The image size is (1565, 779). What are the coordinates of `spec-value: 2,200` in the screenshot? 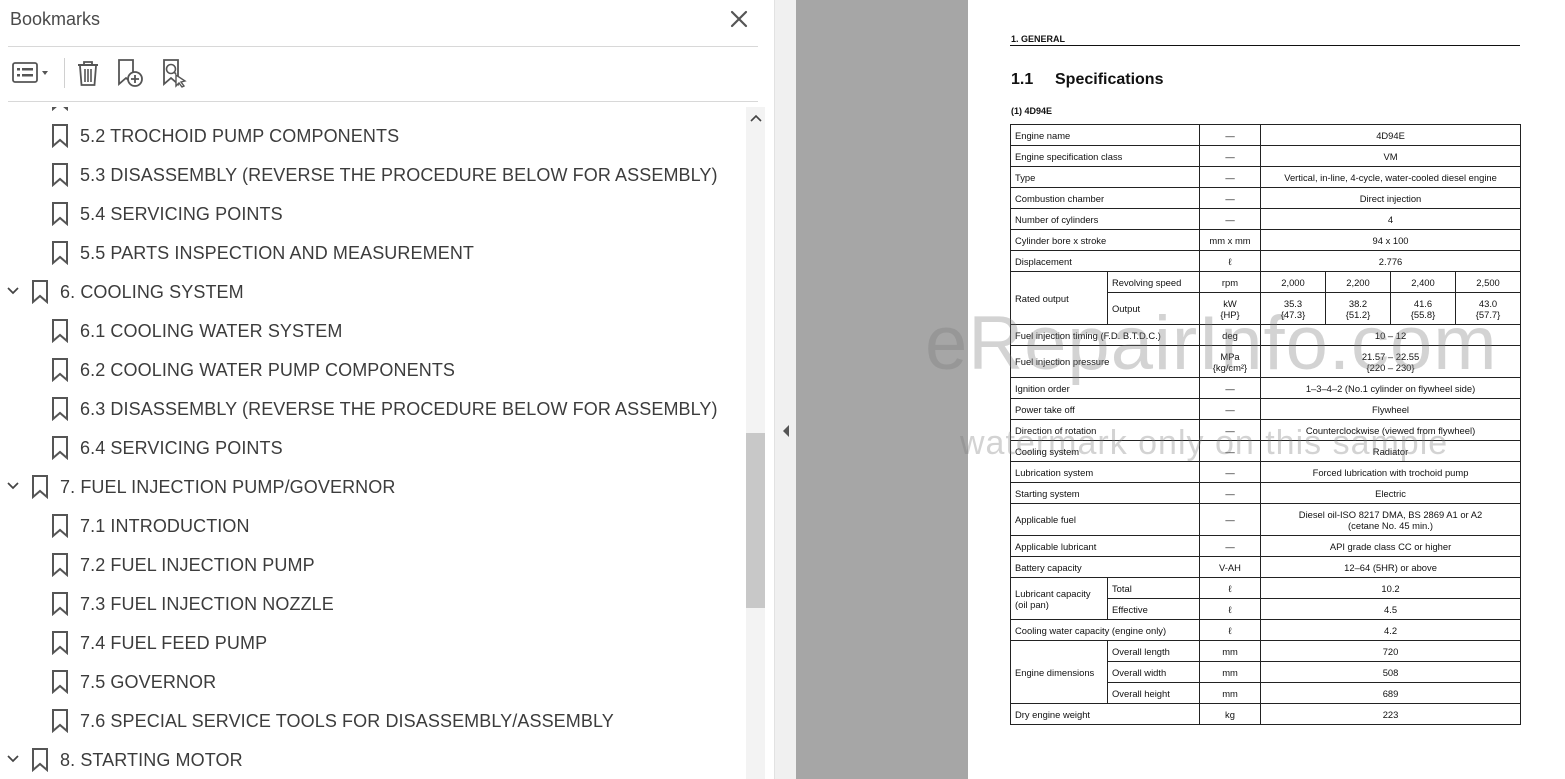 It's located at (1358, 282).